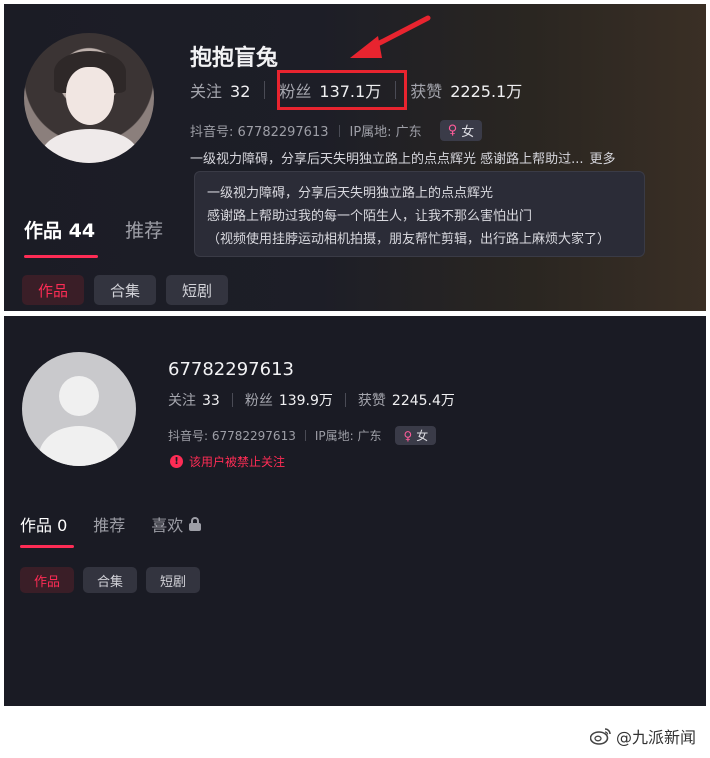 The width and height of the screenshot is (710, 758). Describe the element at coordinates (89, 98) in the screenshot. I see `profile-avatar` at that location.